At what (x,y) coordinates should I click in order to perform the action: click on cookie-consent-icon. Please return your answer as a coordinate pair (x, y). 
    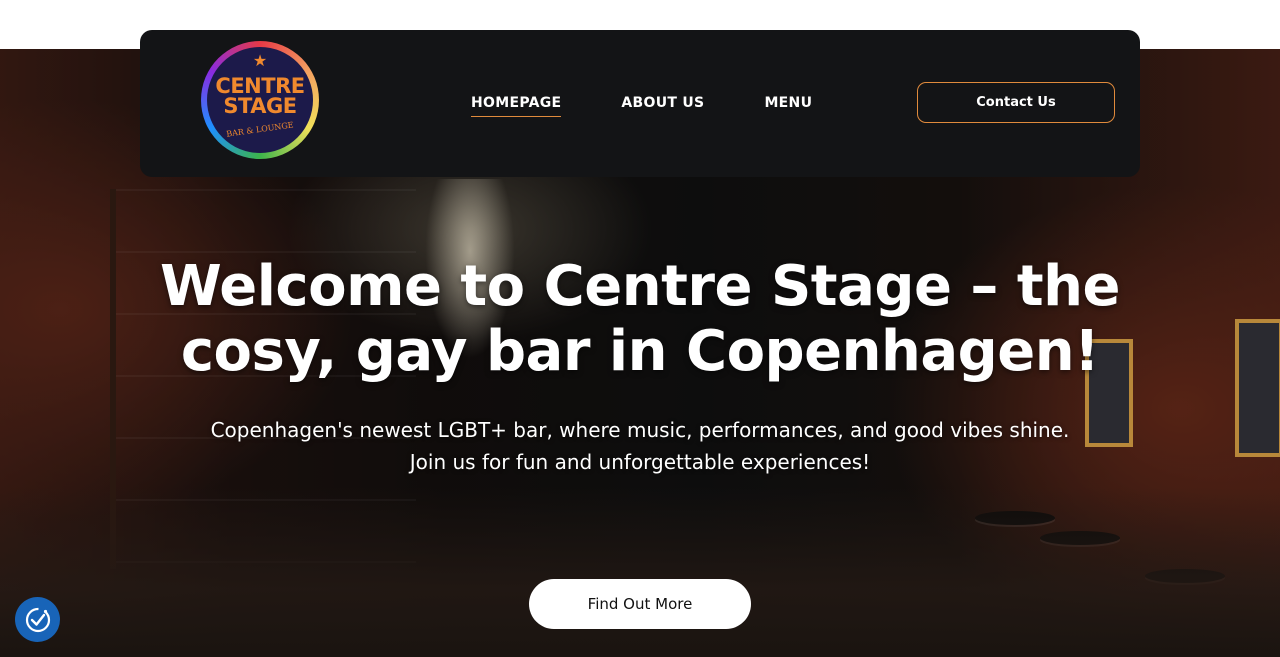
    Looking at the image, I should click on (37, 619).